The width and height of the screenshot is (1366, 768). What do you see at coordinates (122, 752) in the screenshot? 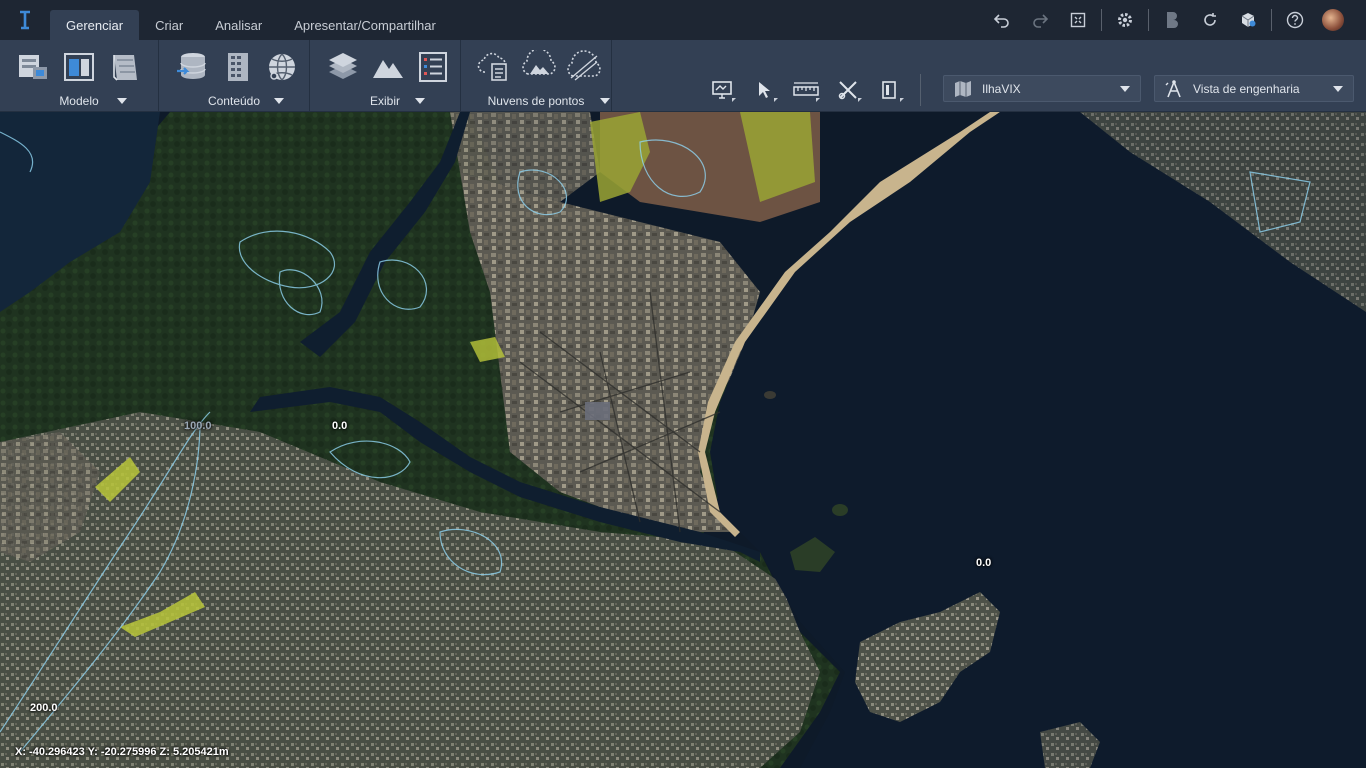
I see `coordinate-readout: X: -40.296423 Y: -20.275996 Z: 5.205421m` at bounding box center [122, 752].